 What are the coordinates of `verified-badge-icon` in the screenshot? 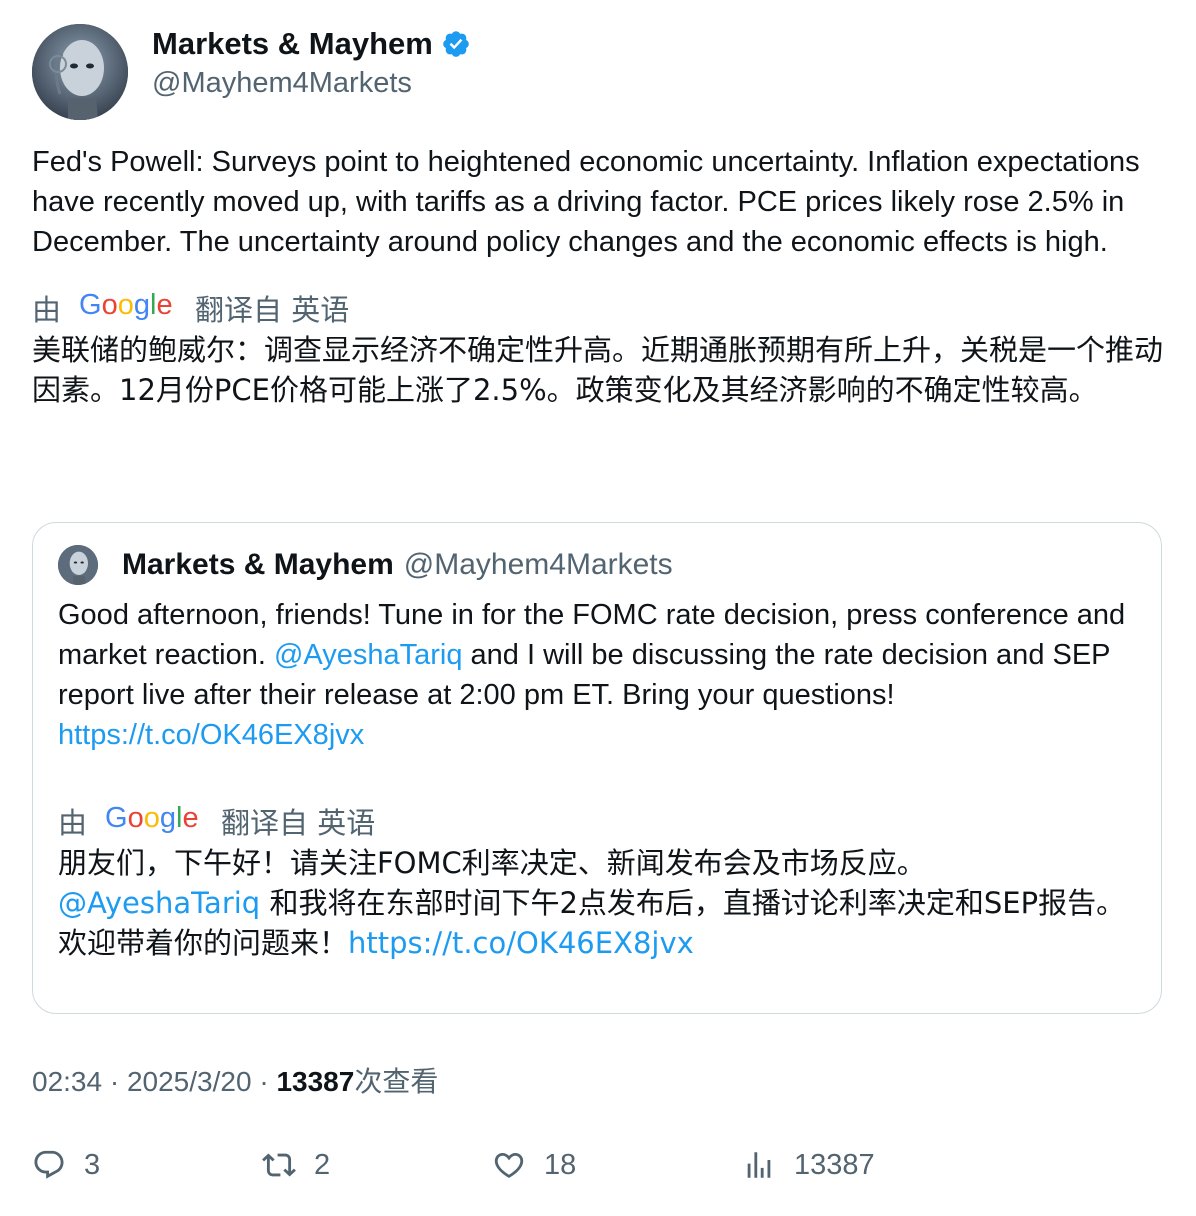 It's located at (456, 44).